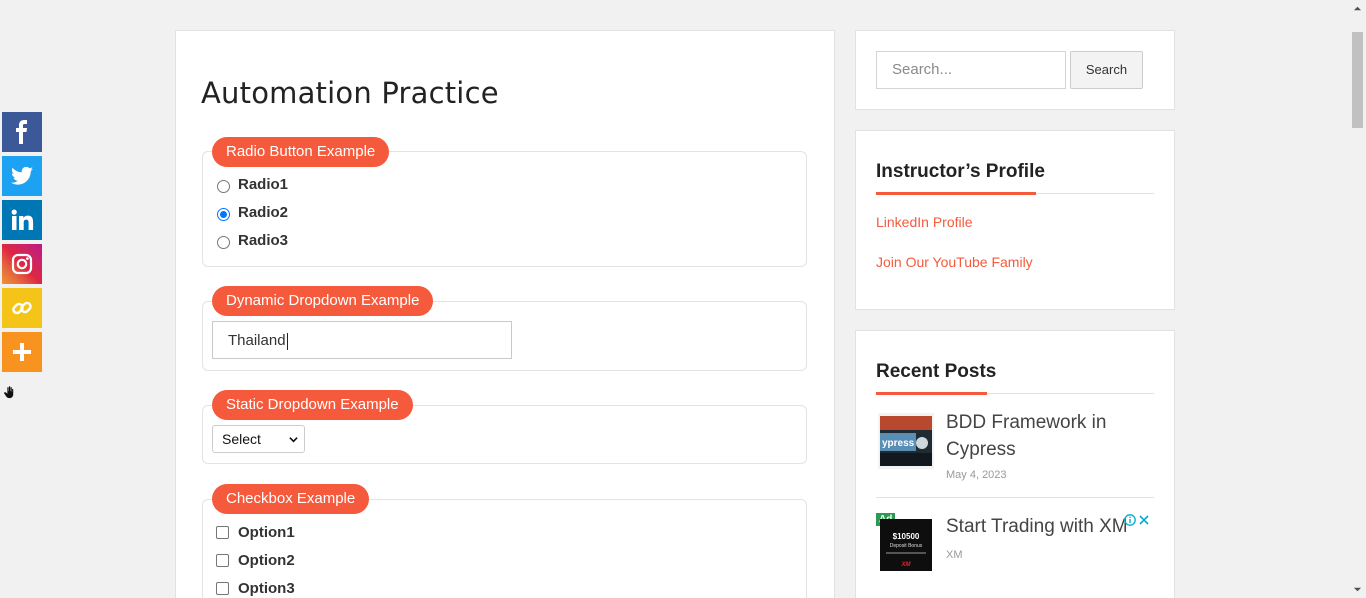  What do you see at coordinates (1038, 526) in the screenshot?
I see `ad-title-link: Start Trading with XM` at bounding box center [1038, 526].